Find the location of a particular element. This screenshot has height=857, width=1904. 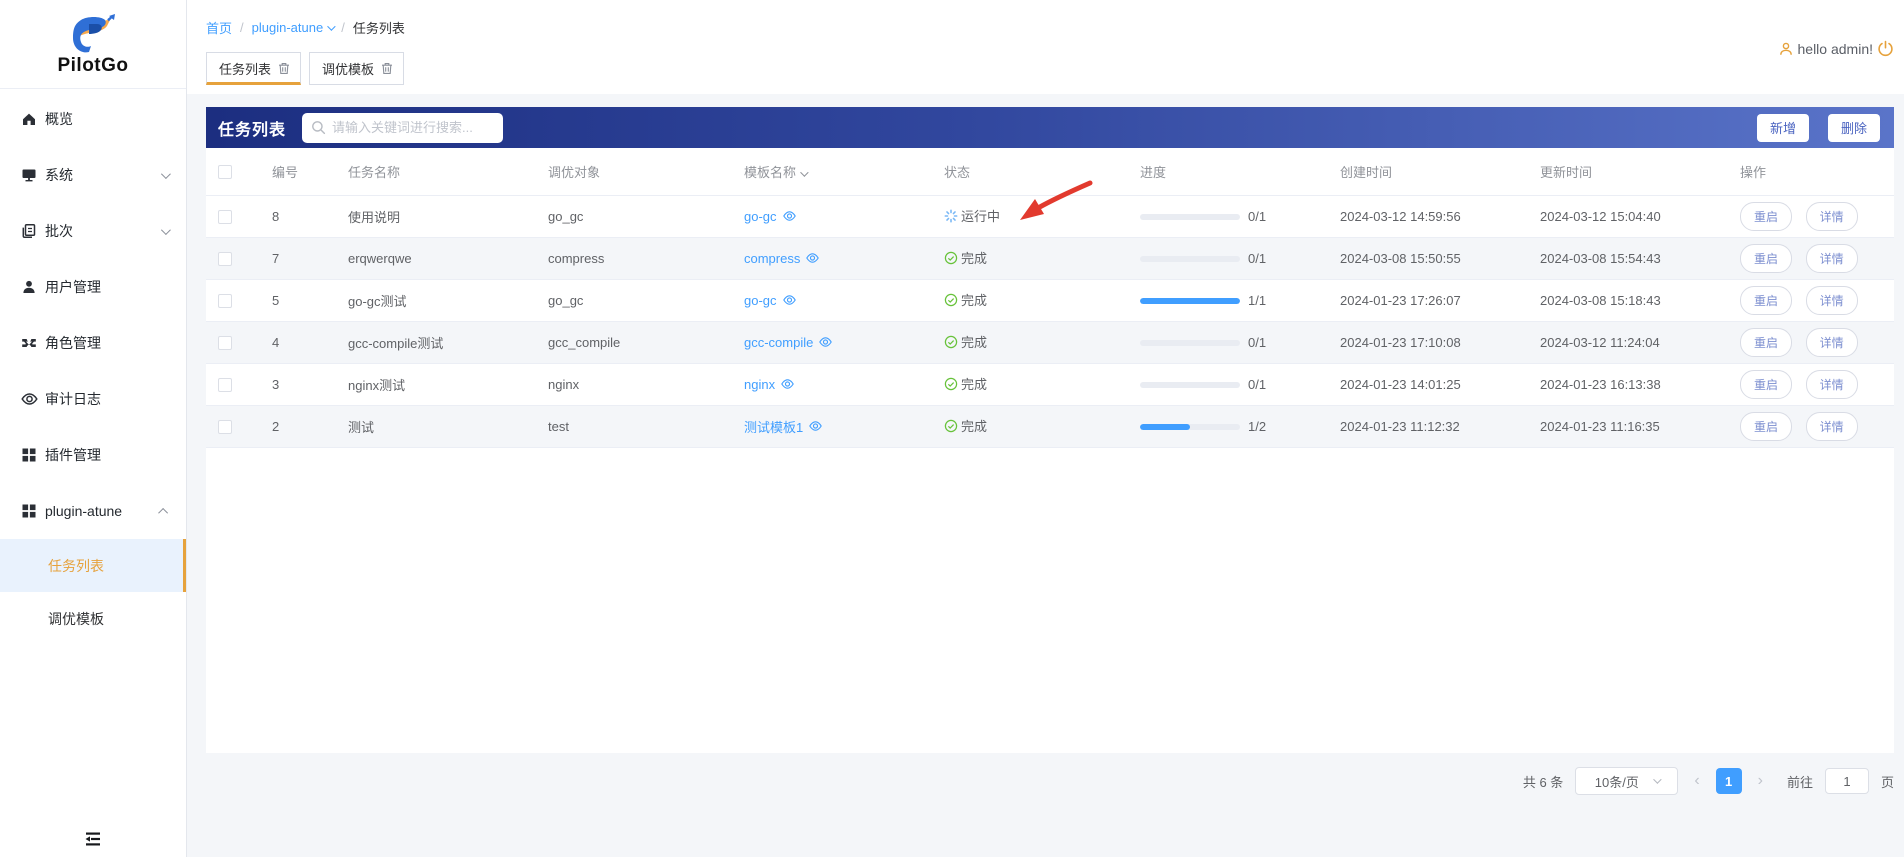

tuning-object: nginx is located at coordinates (634, 384).